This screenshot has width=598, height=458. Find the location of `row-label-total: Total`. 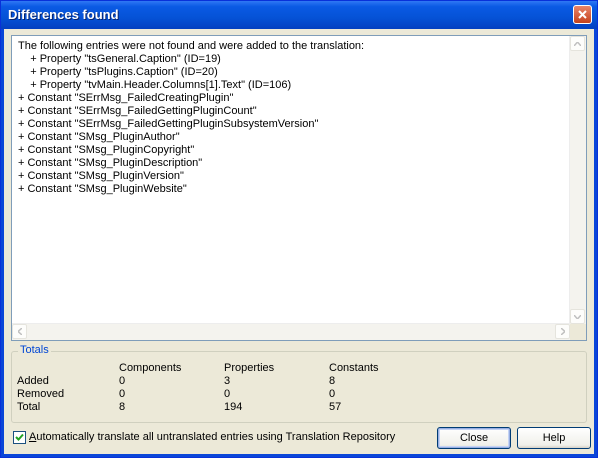

row-label-total: Total is located at coordinates (29, 407).